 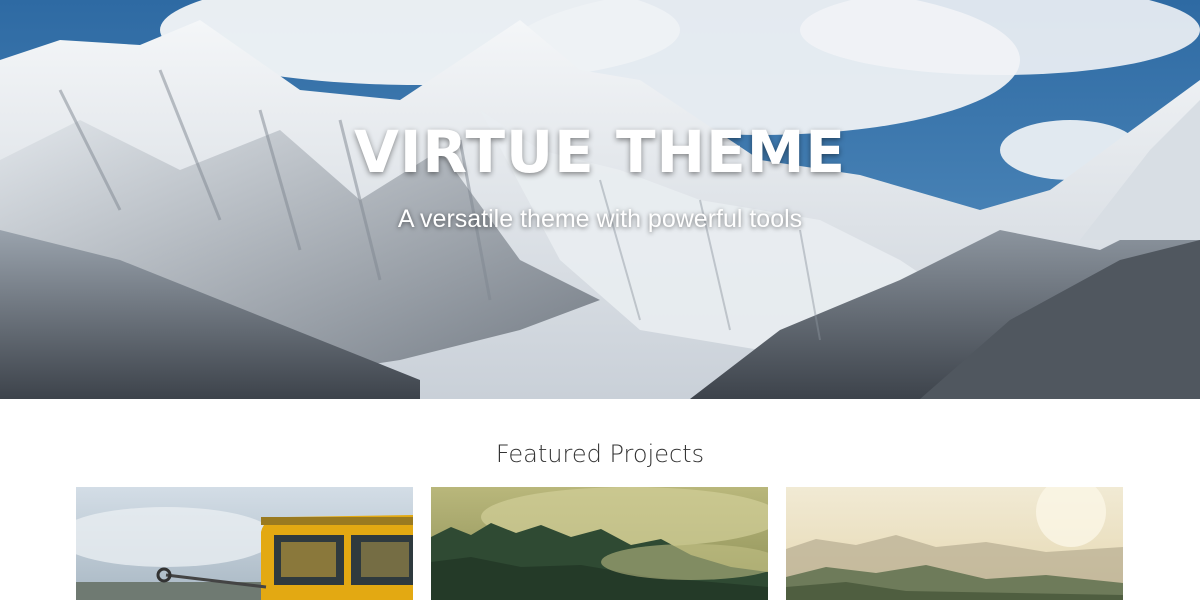 I want to click on yellow-bus-image, so click(x=244, y=543).